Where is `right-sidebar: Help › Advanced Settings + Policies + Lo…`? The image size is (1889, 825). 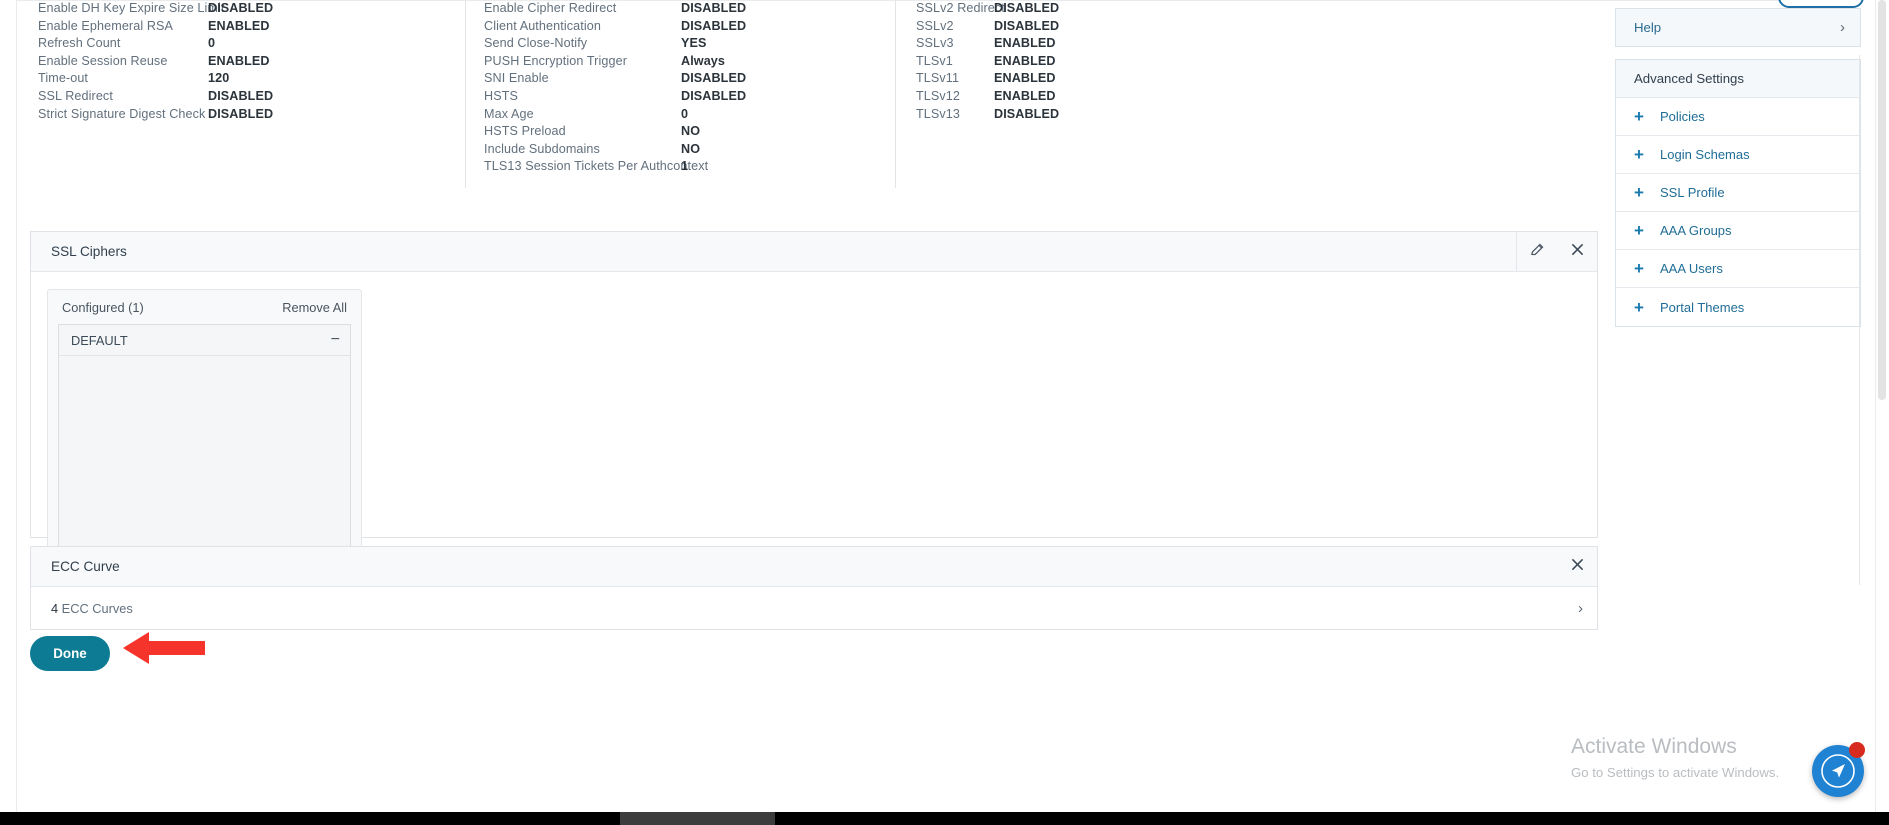
right-sidebar: Help › Advanced Settings + Policies + Lo… is located at coordinates (1738, 167).